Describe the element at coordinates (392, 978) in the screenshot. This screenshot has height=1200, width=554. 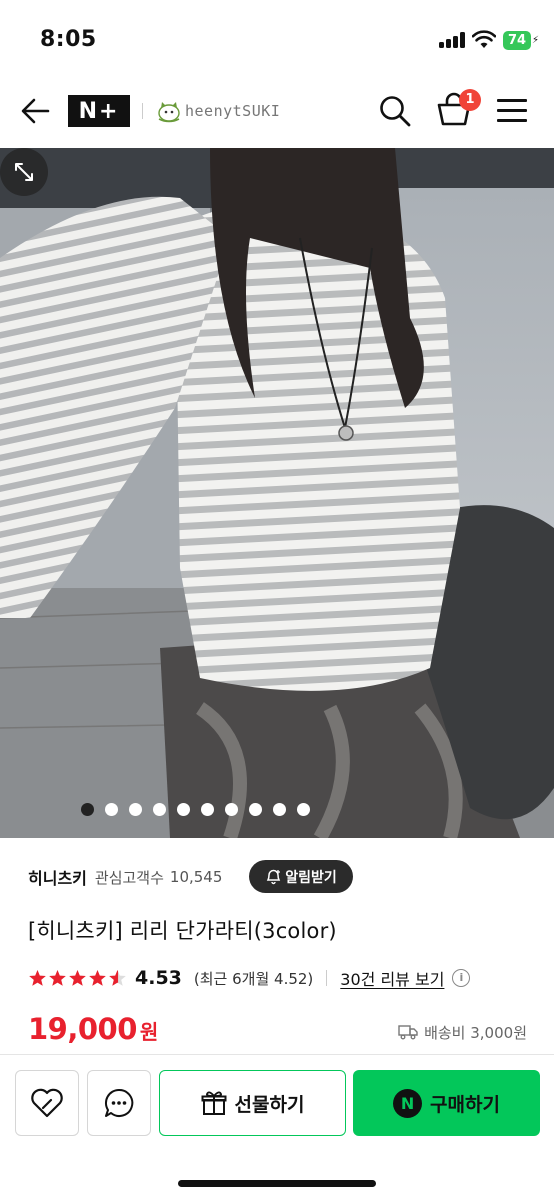
I see `review-link: 30건 리뷰 보기` at that location.